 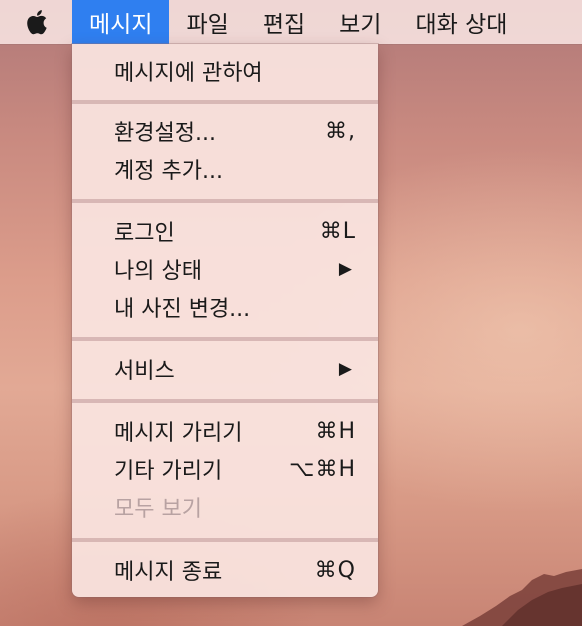 What do you see at coordinates (360, 22) in the screenshot?
I see `menubar-item-view: 보기` at bounding box center [360, 22].